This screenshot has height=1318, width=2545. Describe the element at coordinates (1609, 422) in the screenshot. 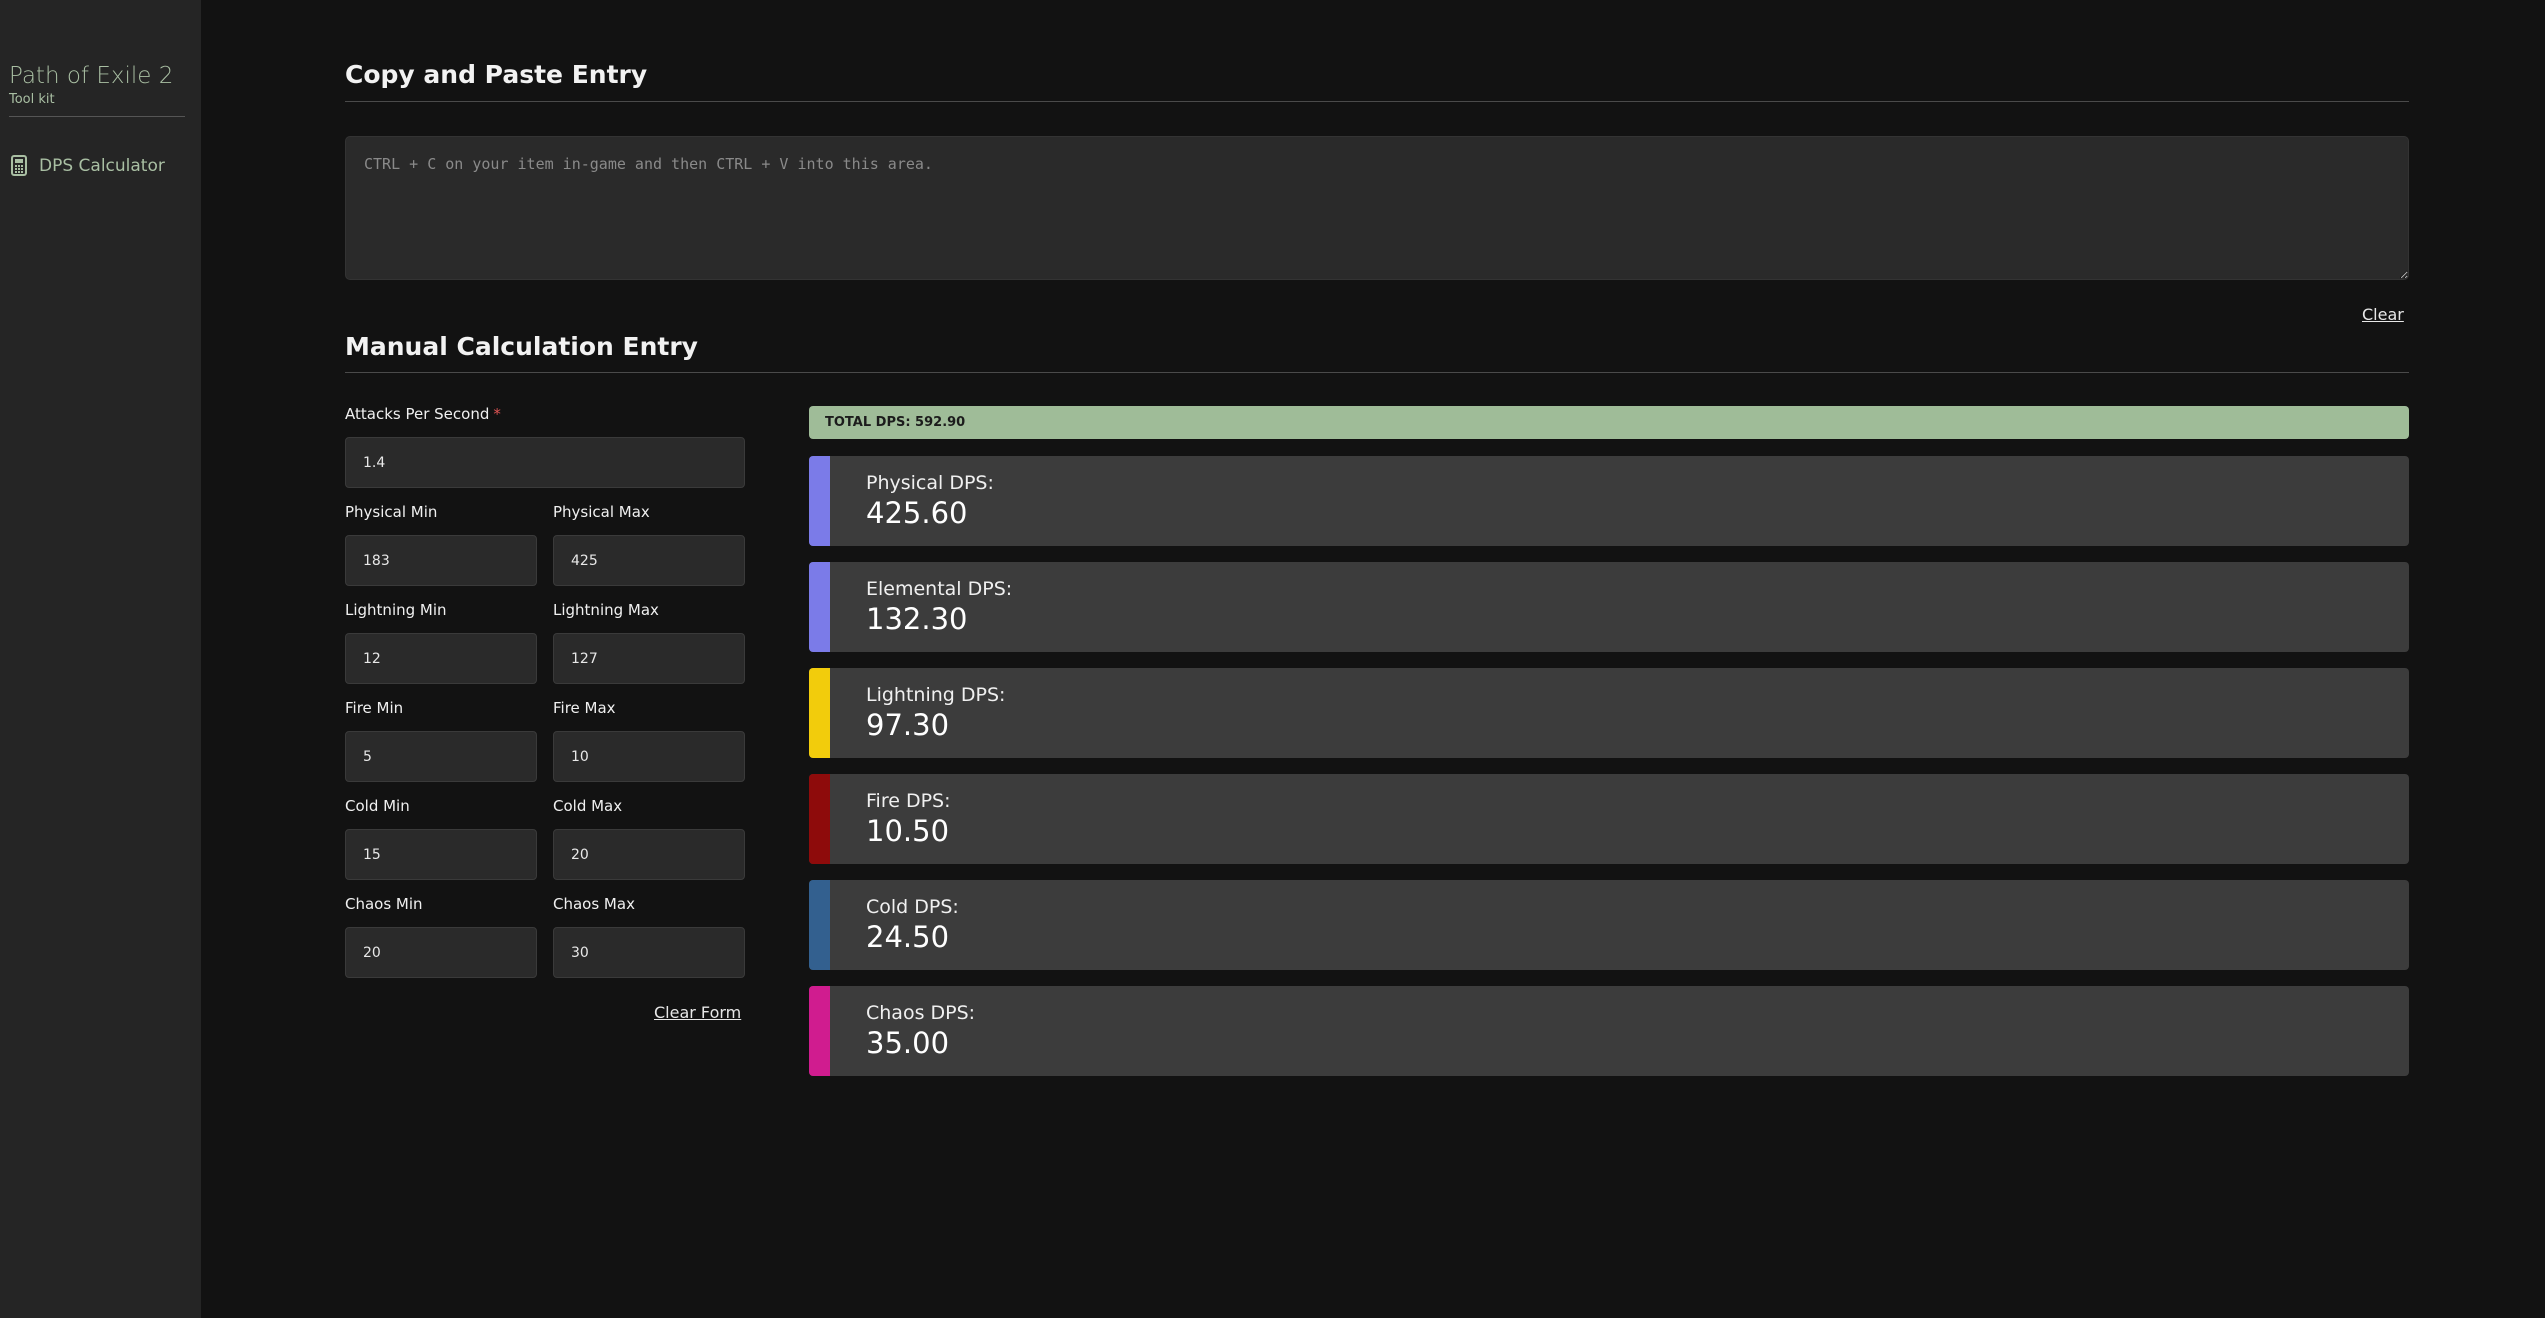

I see `total-dps-bar: TOTAL DPS: 592.90` at that location.